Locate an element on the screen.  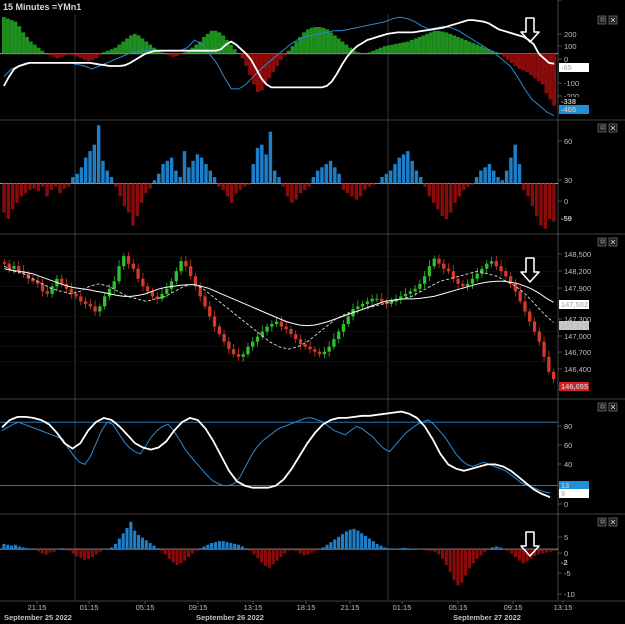
time-tick-label: 05:15 is located at coordinates (458, 607).